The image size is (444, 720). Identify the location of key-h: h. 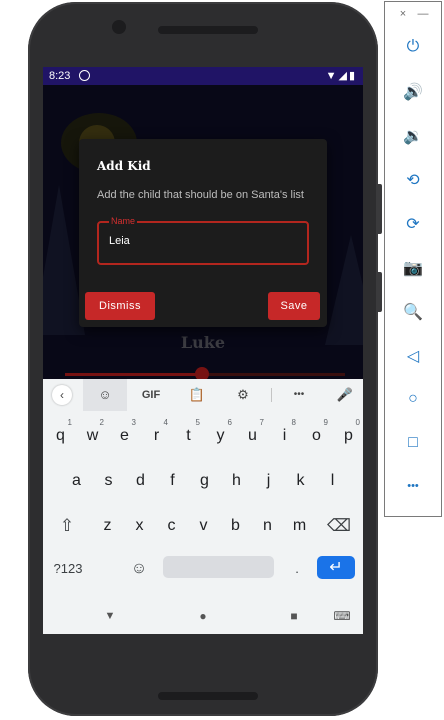
(236, 481).